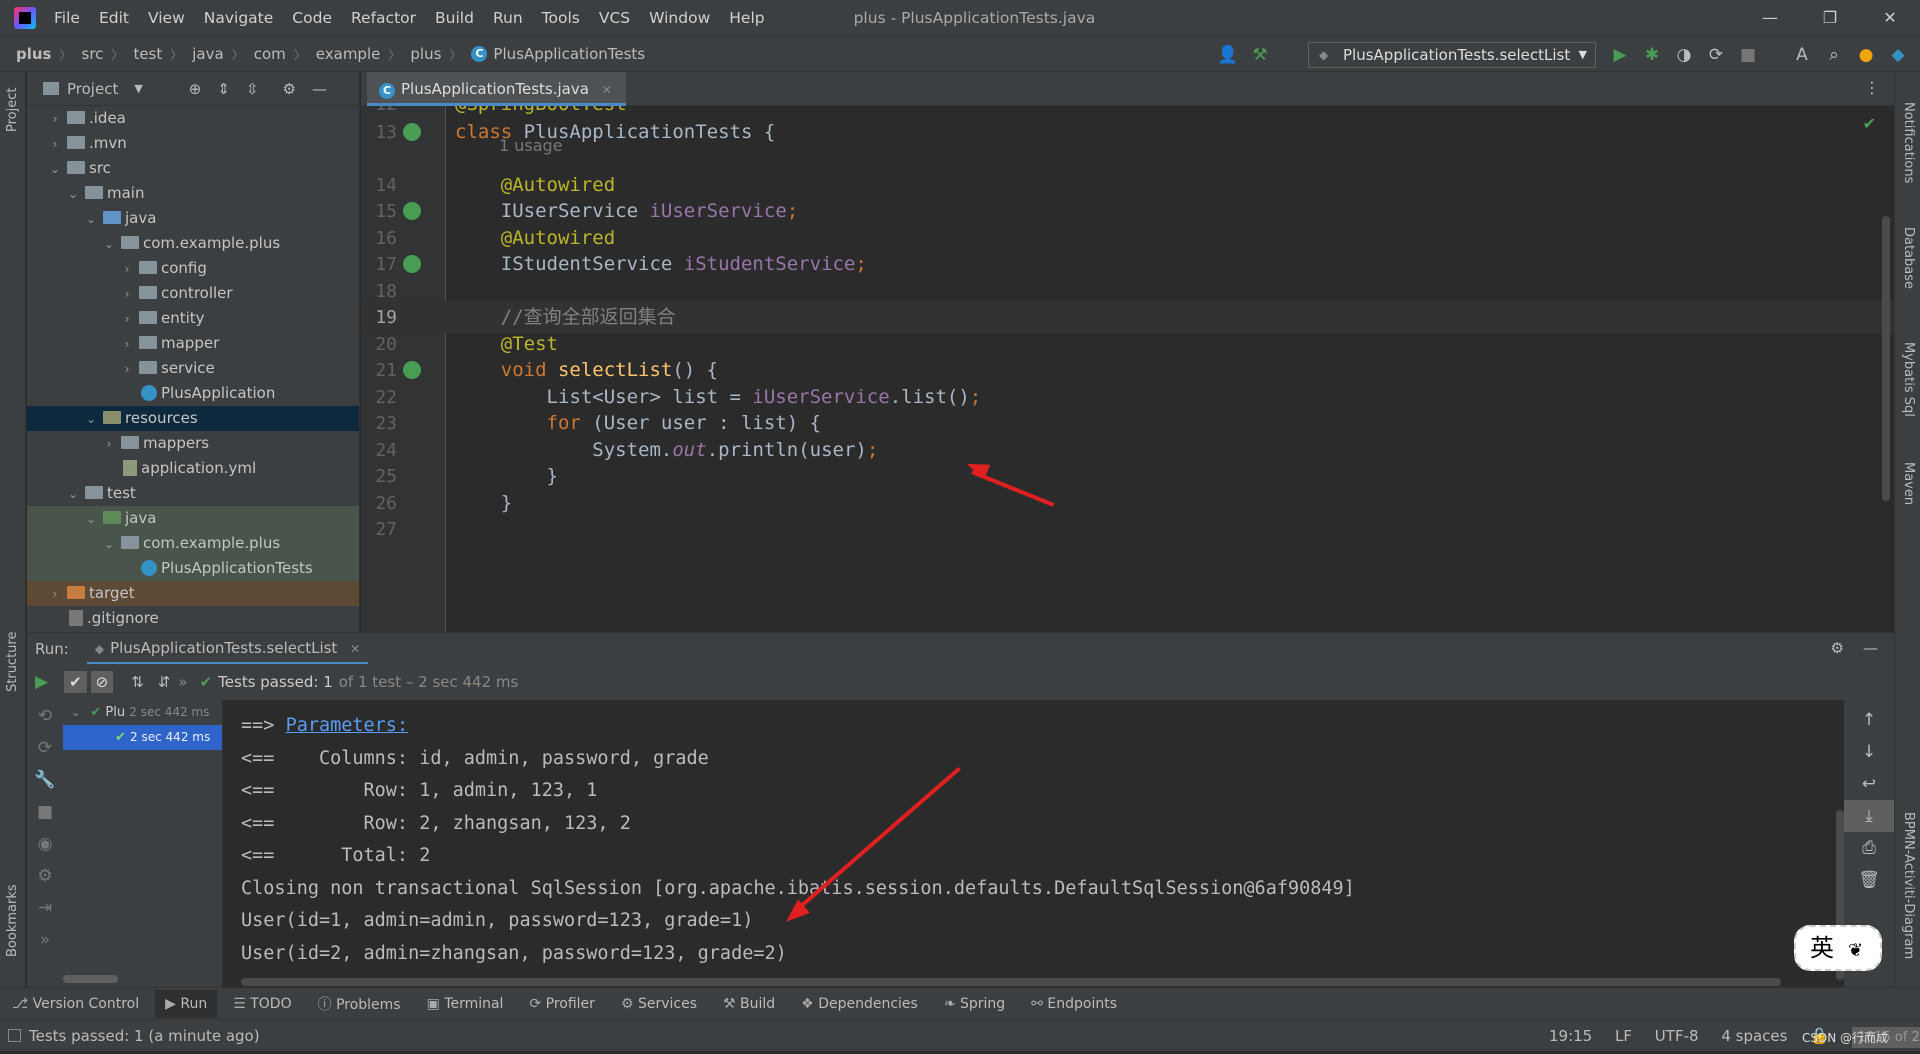 The width and height of the screenshot is (1920, 1054). What do you see at coordinates (1260, 55) in the screenshot?
I see `build-hammer-icon: ⚒` at bounding box center [1260, 55].